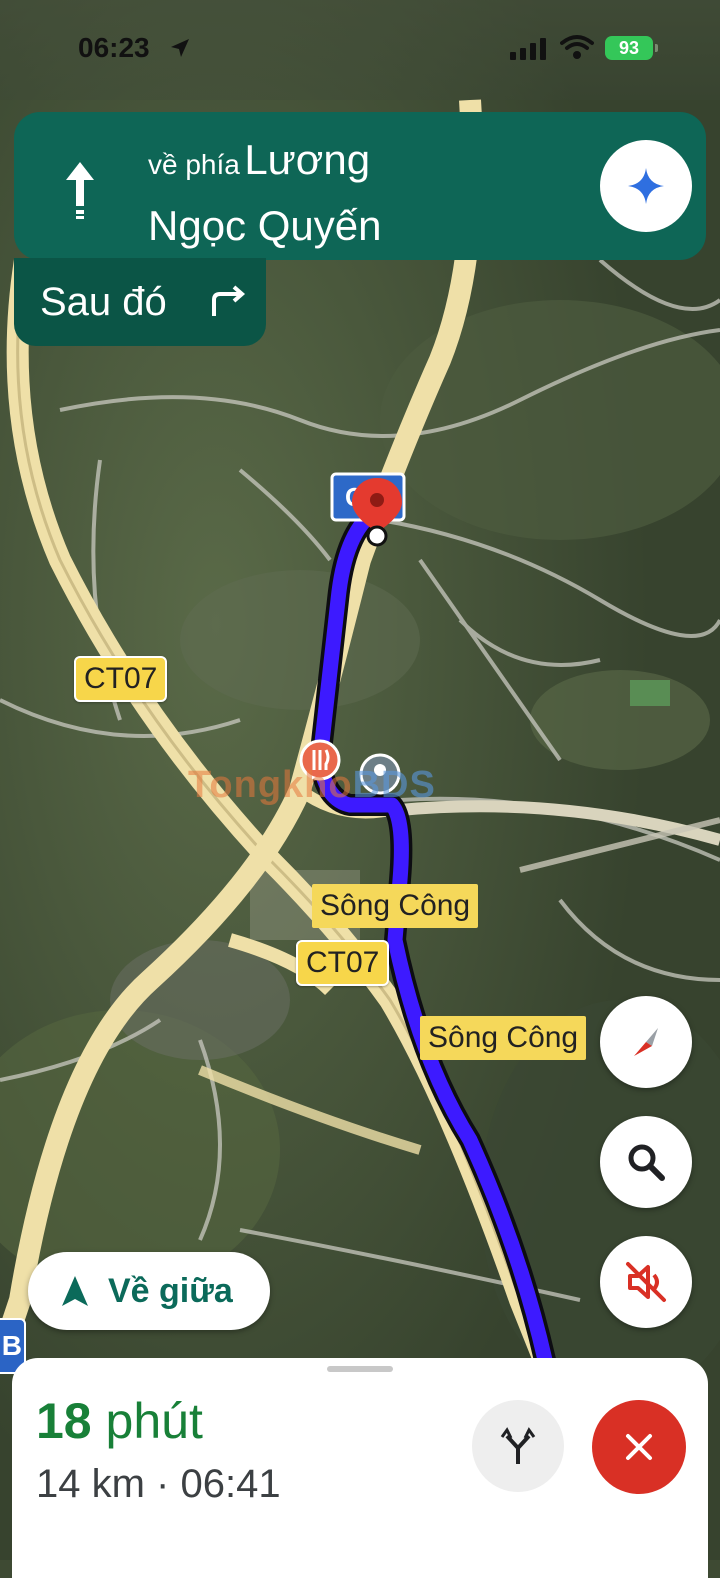 This screenshot has width=720, height=1578. Describe the element at coordinates (80, 190) in the screenshot. I see `straight-arrow-icon` at that location.